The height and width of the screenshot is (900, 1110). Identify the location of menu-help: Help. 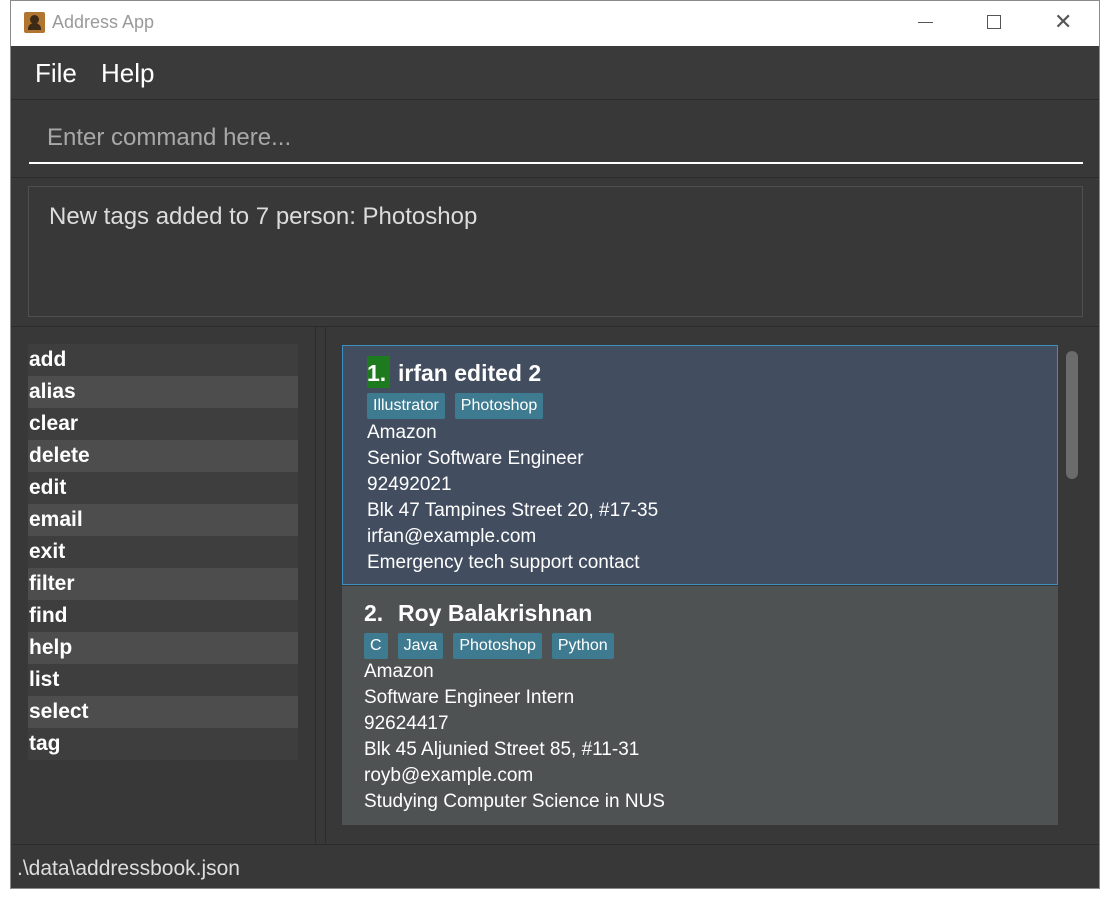
(127, 73).